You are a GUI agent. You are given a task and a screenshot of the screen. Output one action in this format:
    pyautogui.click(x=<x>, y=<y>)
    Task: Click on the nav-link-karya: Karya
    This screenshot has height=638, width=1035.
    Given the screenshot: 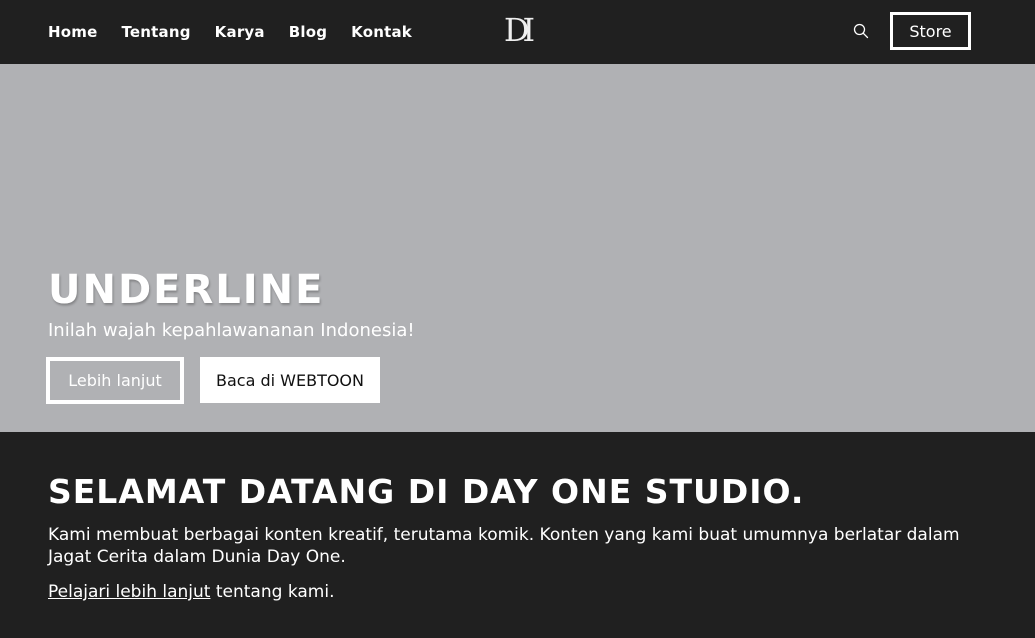 What is the action you would take?
    pyautogui.click(x=240, y=32)
    